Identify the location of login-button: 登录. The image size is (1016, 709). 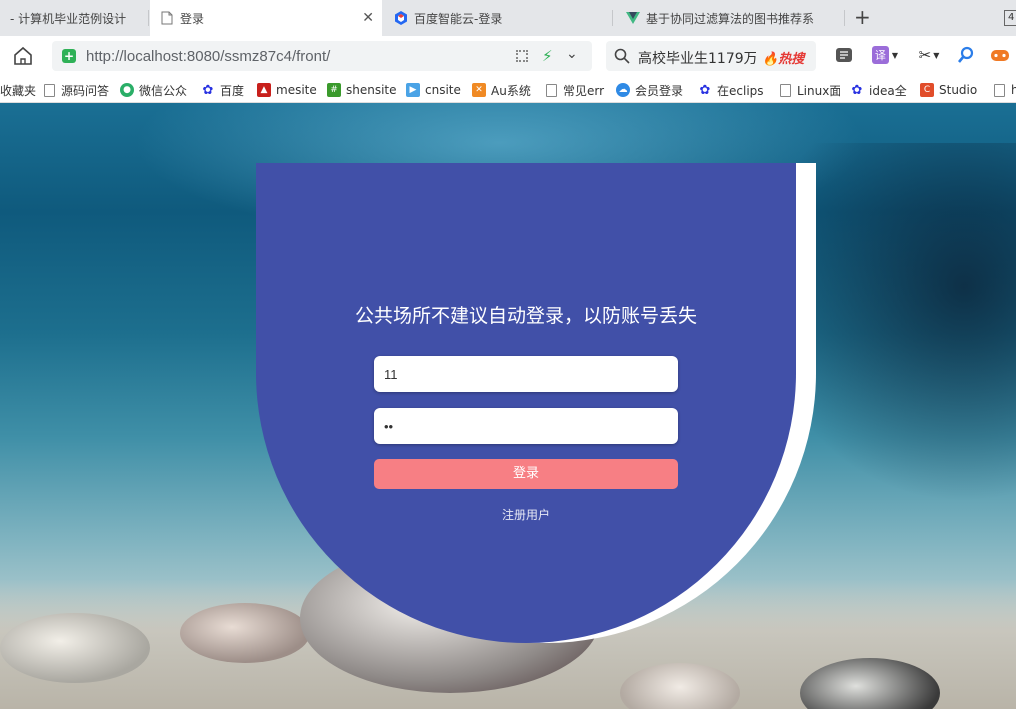
(526, 474).